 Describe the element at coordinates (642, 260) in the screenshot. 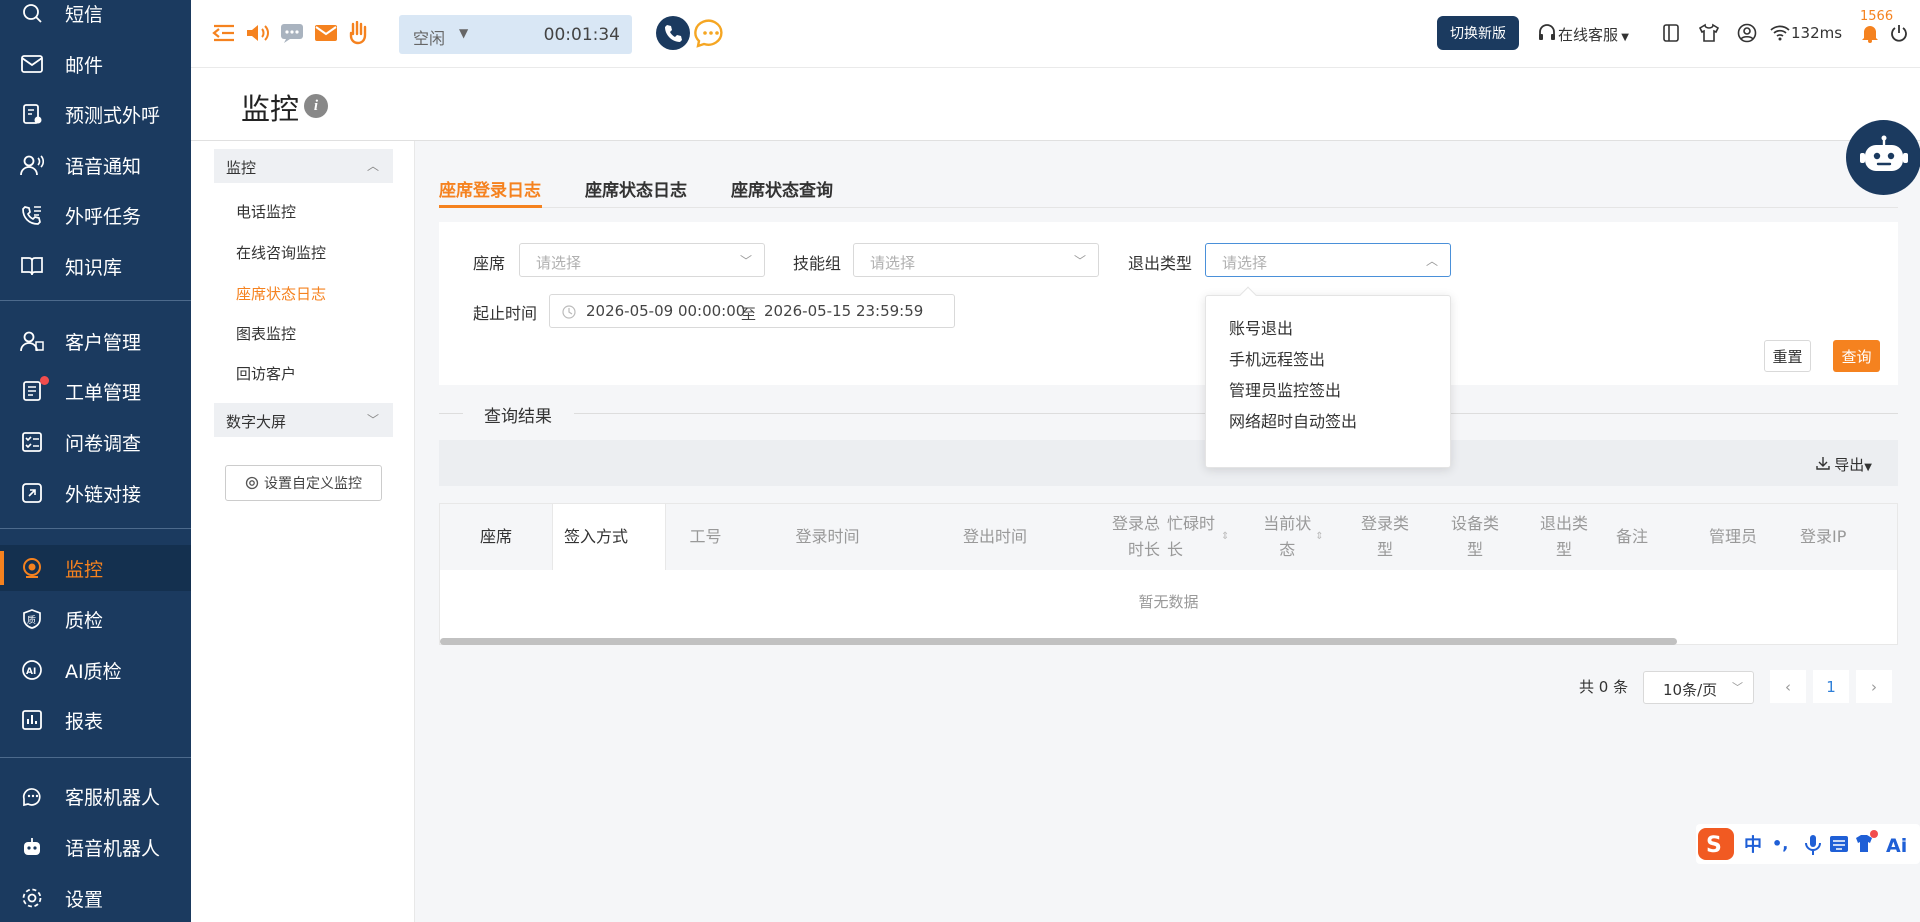

I see `agent-select: 请选择 ﹀` at that location.